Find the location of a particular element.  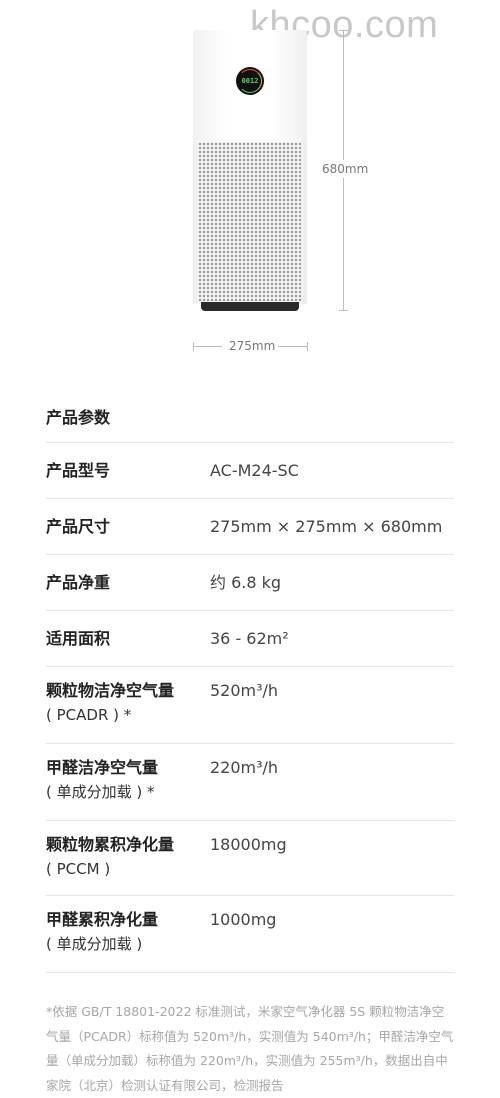

spec-row-pccm: 颗粒物累积净化量 ( PCCM ) 18000mg is located at coordinates (250, 858).